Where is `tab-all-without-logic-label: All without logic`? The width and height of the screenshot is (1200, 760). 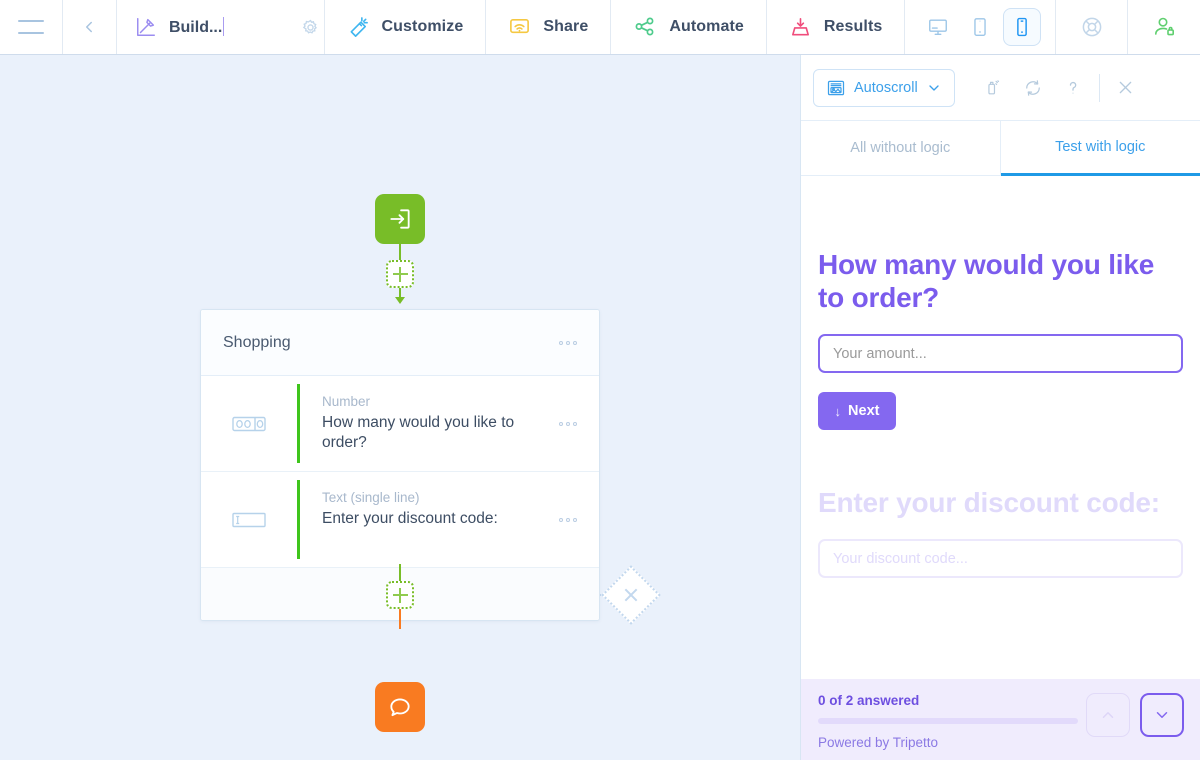 tab-all-without-logic-label: All without logic is located at coordinates (900, 148).